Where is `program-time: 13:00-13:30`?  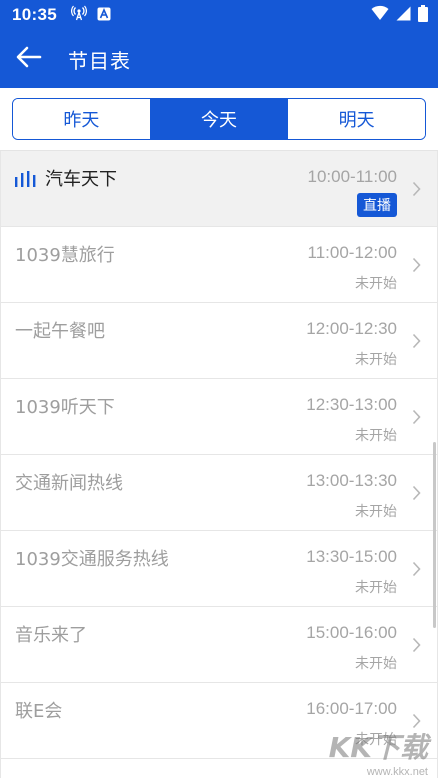
program-time: 13:00-13:30 is located at coordinates (351, 480).